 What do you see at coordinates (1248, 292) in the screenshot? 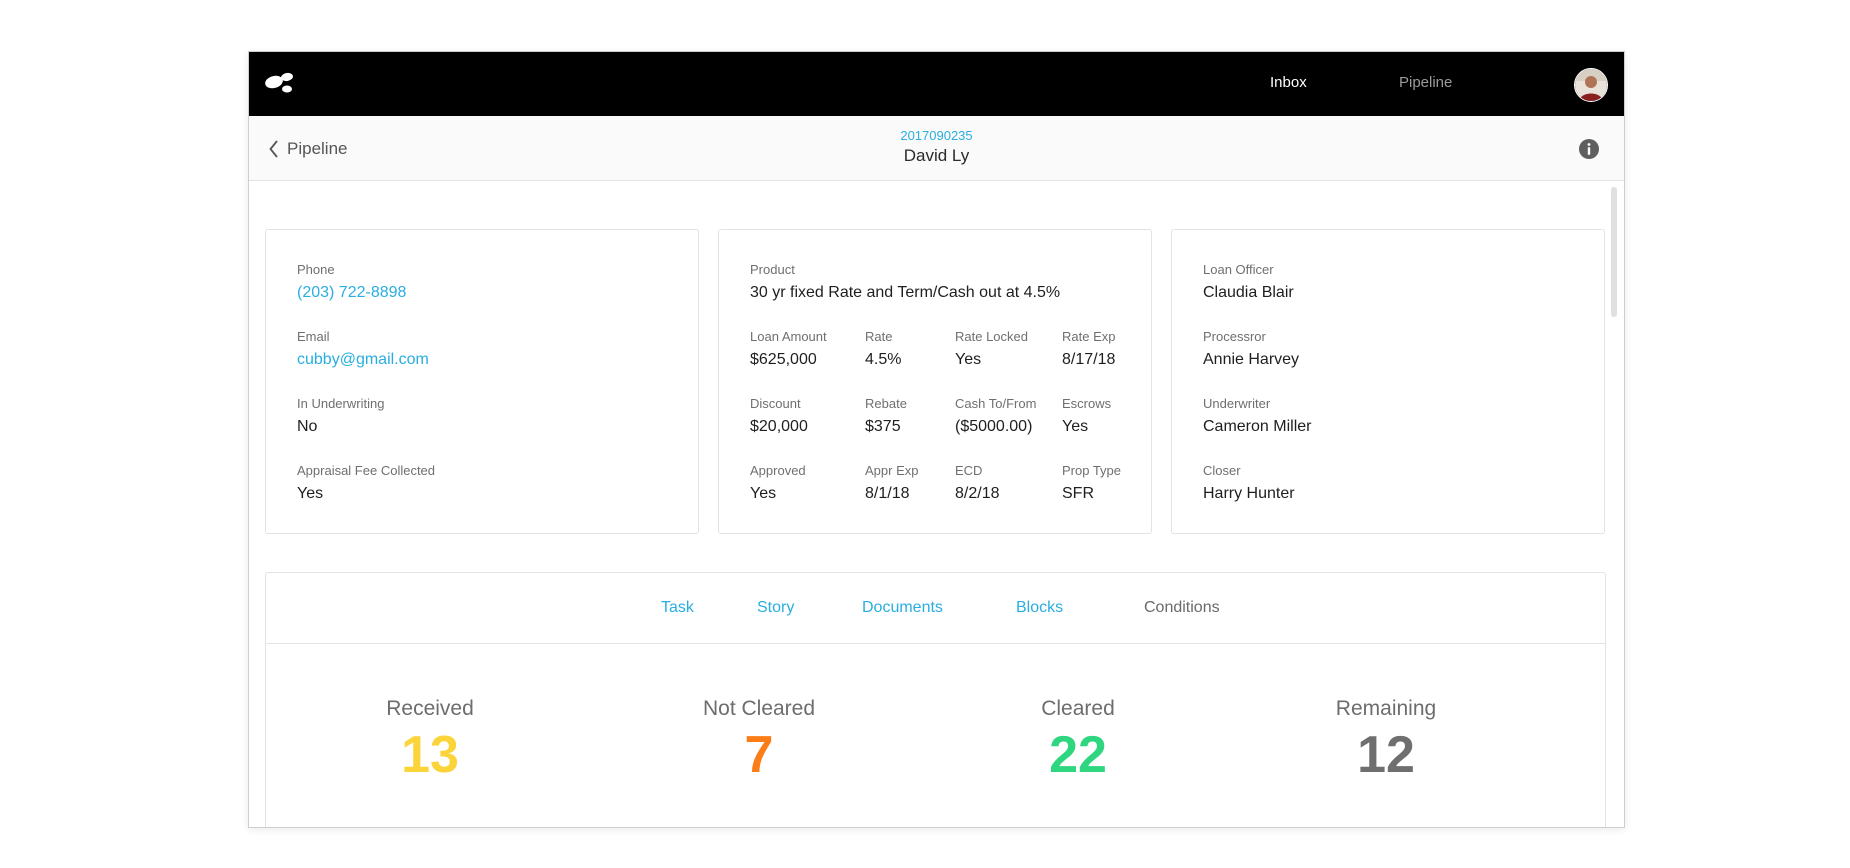
I see `loan-officer-value: Claudia Blair` at bounding box center [1248, 292].